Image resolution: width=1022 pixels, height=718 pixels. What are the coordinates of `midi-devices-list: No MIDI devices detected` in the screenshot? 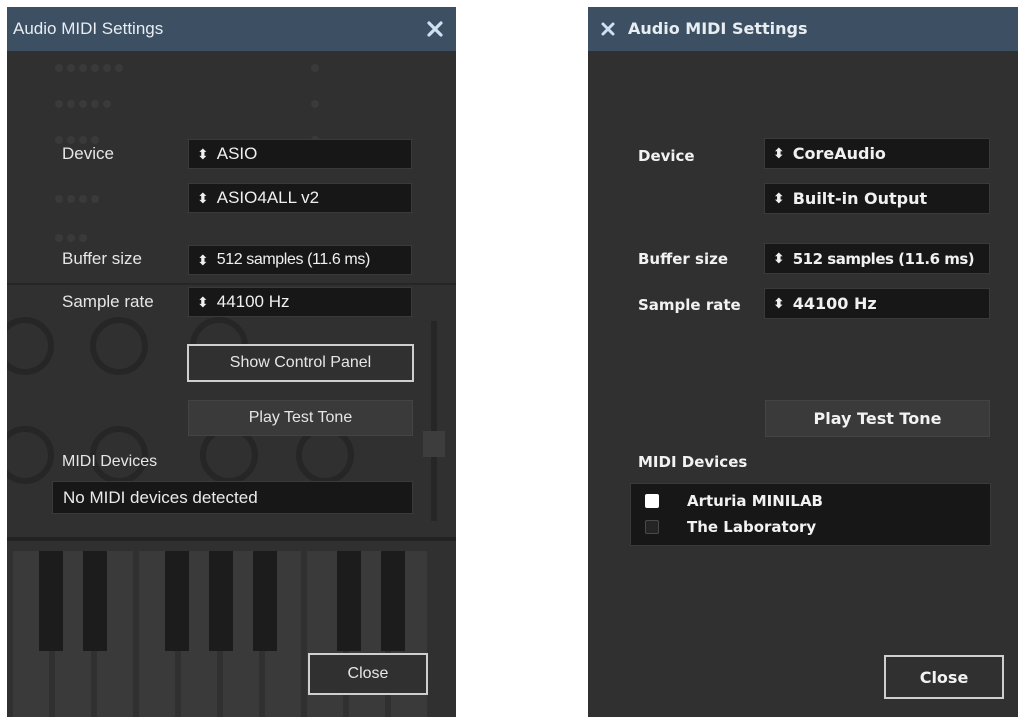 It's located at (232, 497).